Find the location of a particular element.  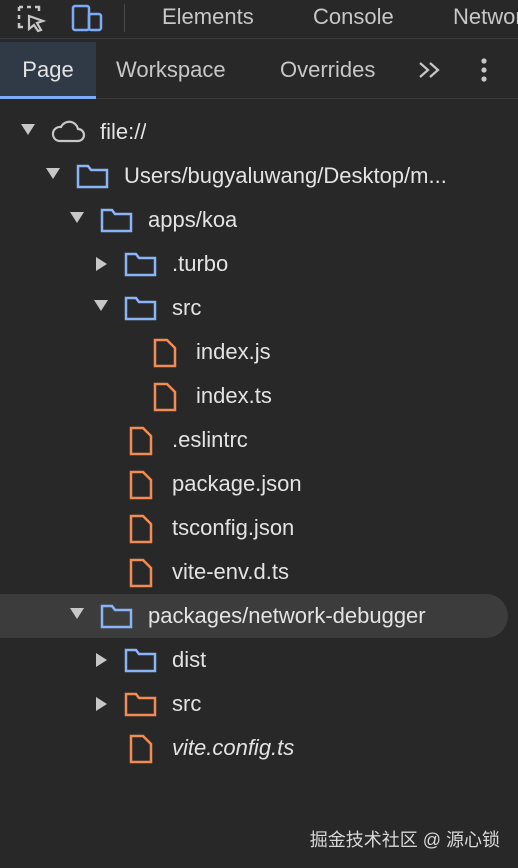

more-options-icon is located at coordinates (484, 70).